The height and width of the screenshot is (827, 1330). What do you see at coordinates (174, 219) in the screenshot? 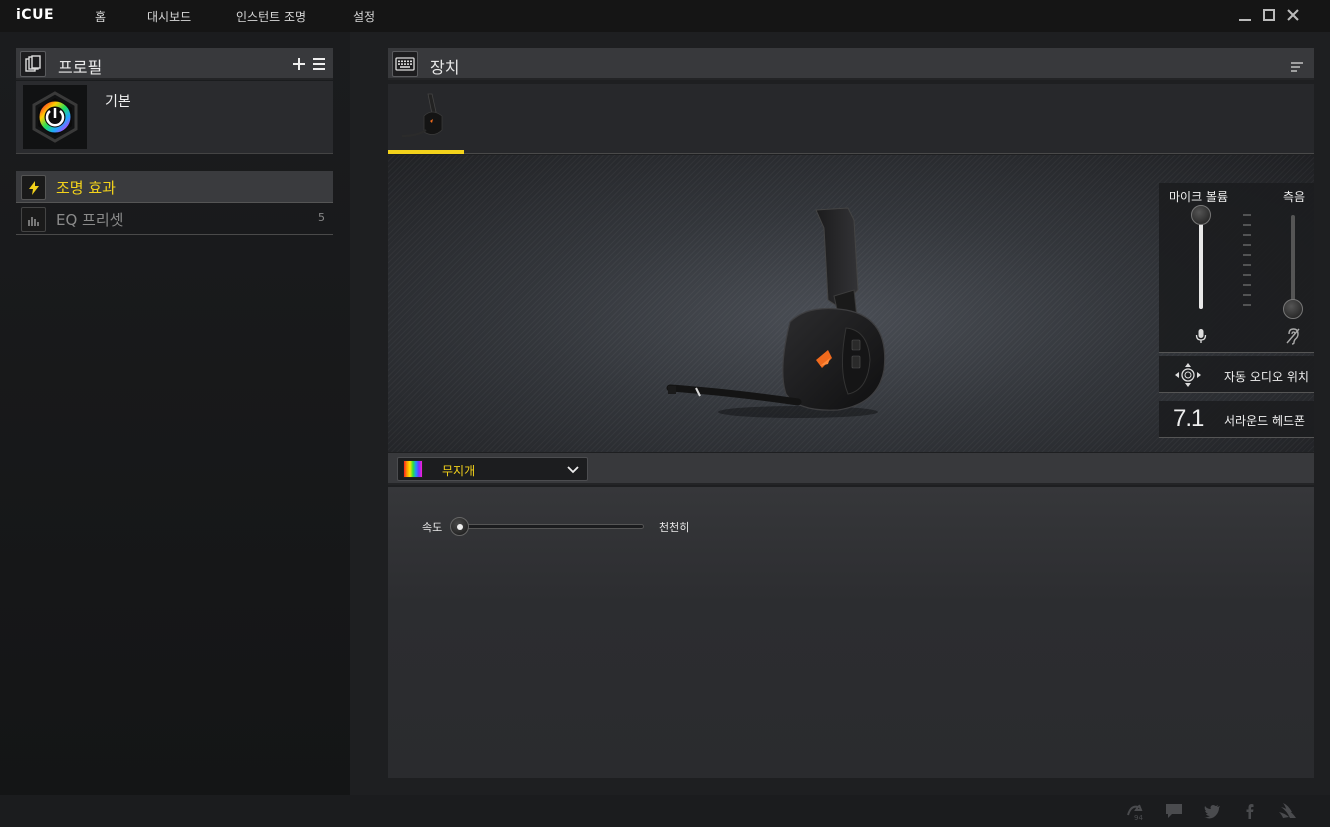
I see `feature-eq-presets: EQ 프리셋 5` at bounding box center [174, 219].